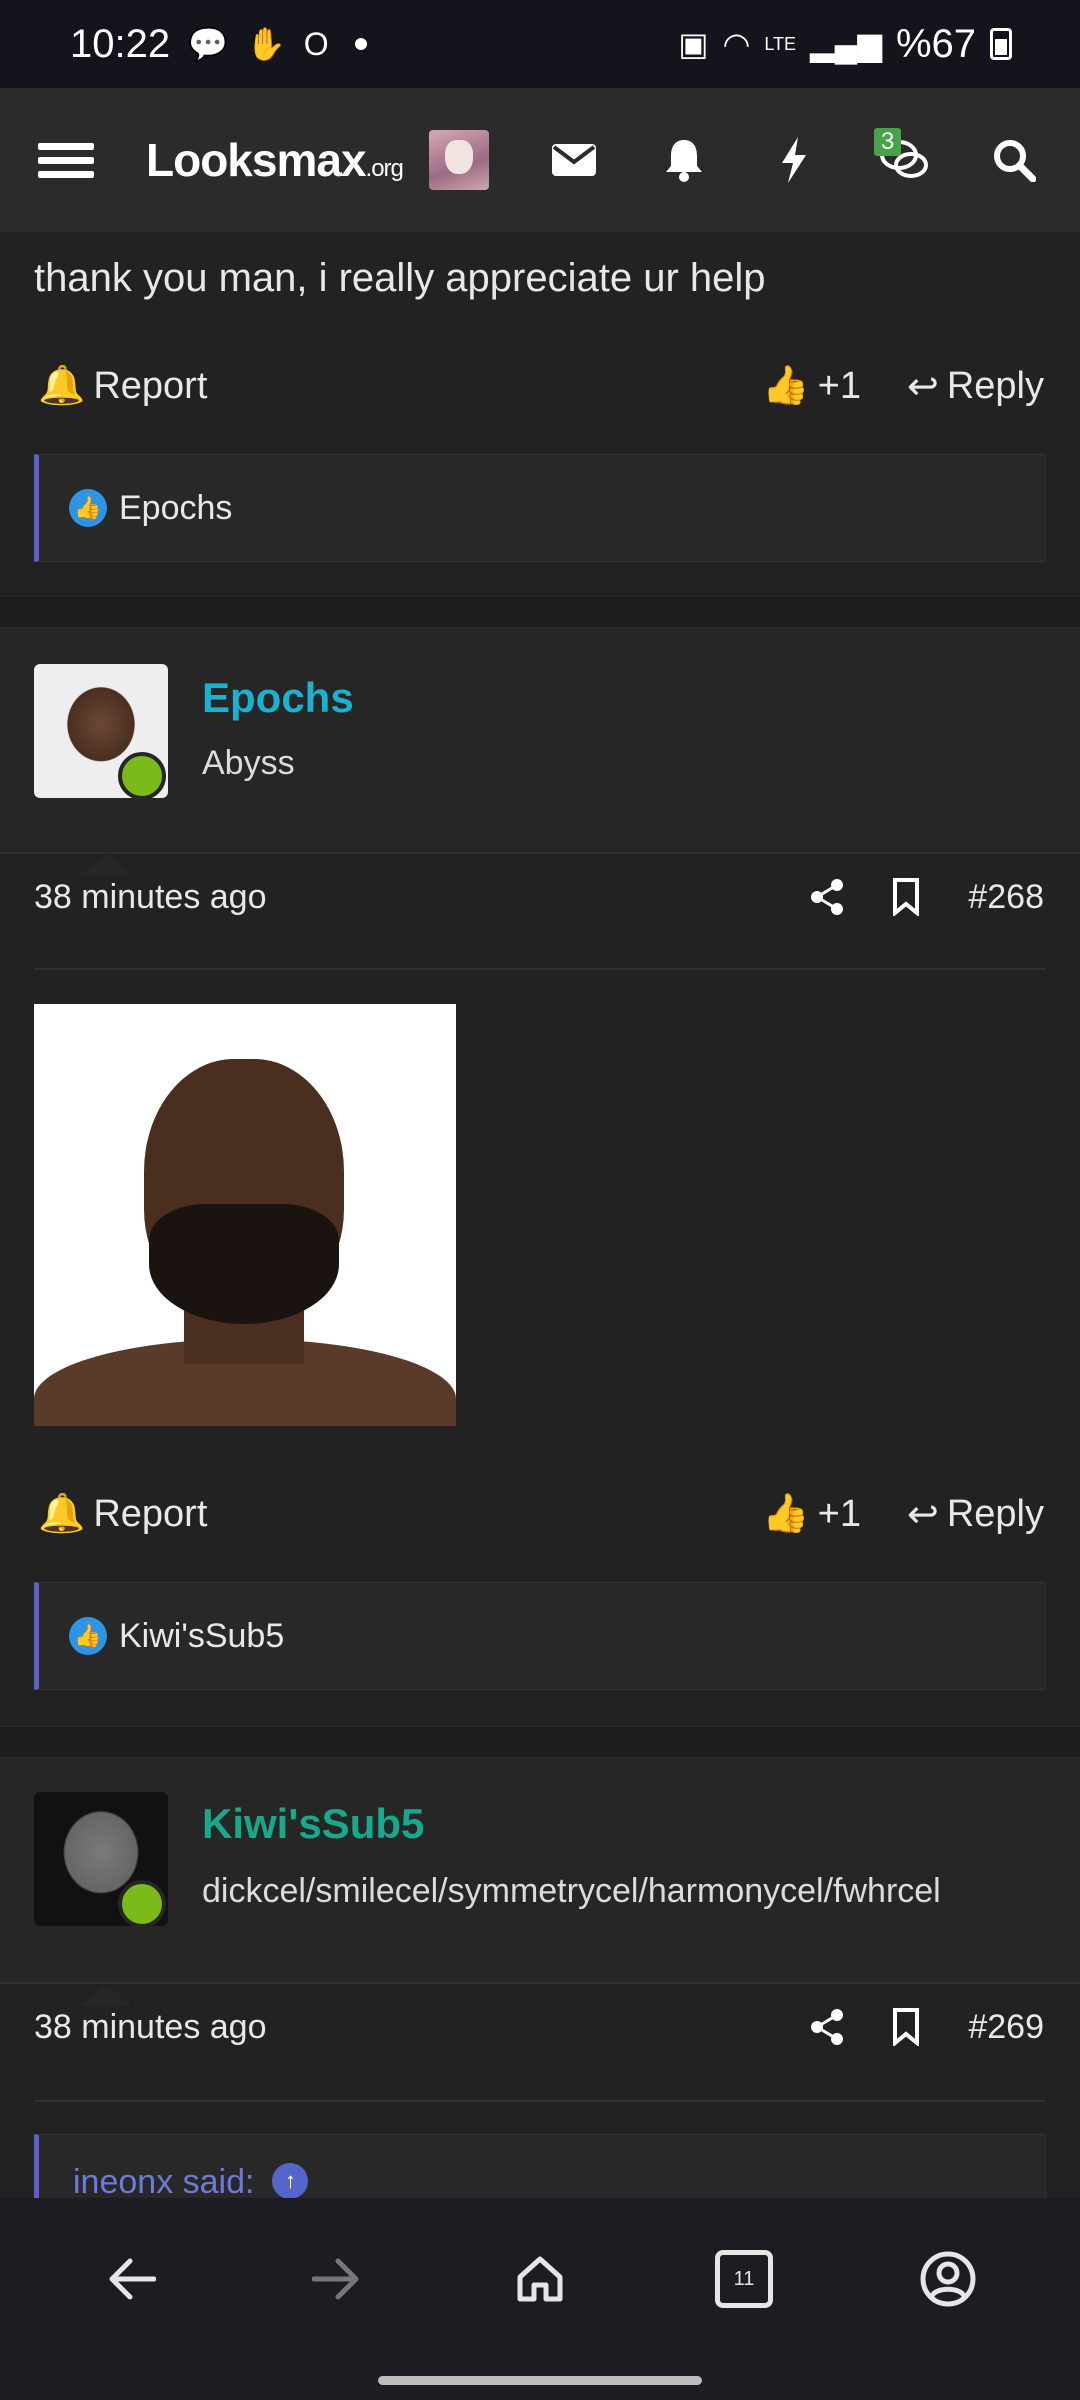 The width and height of the screenshot is (1080, 2400). Describe the element at coordinates (794, 160) in the screenshot. I see `lightning-icon` at that location.